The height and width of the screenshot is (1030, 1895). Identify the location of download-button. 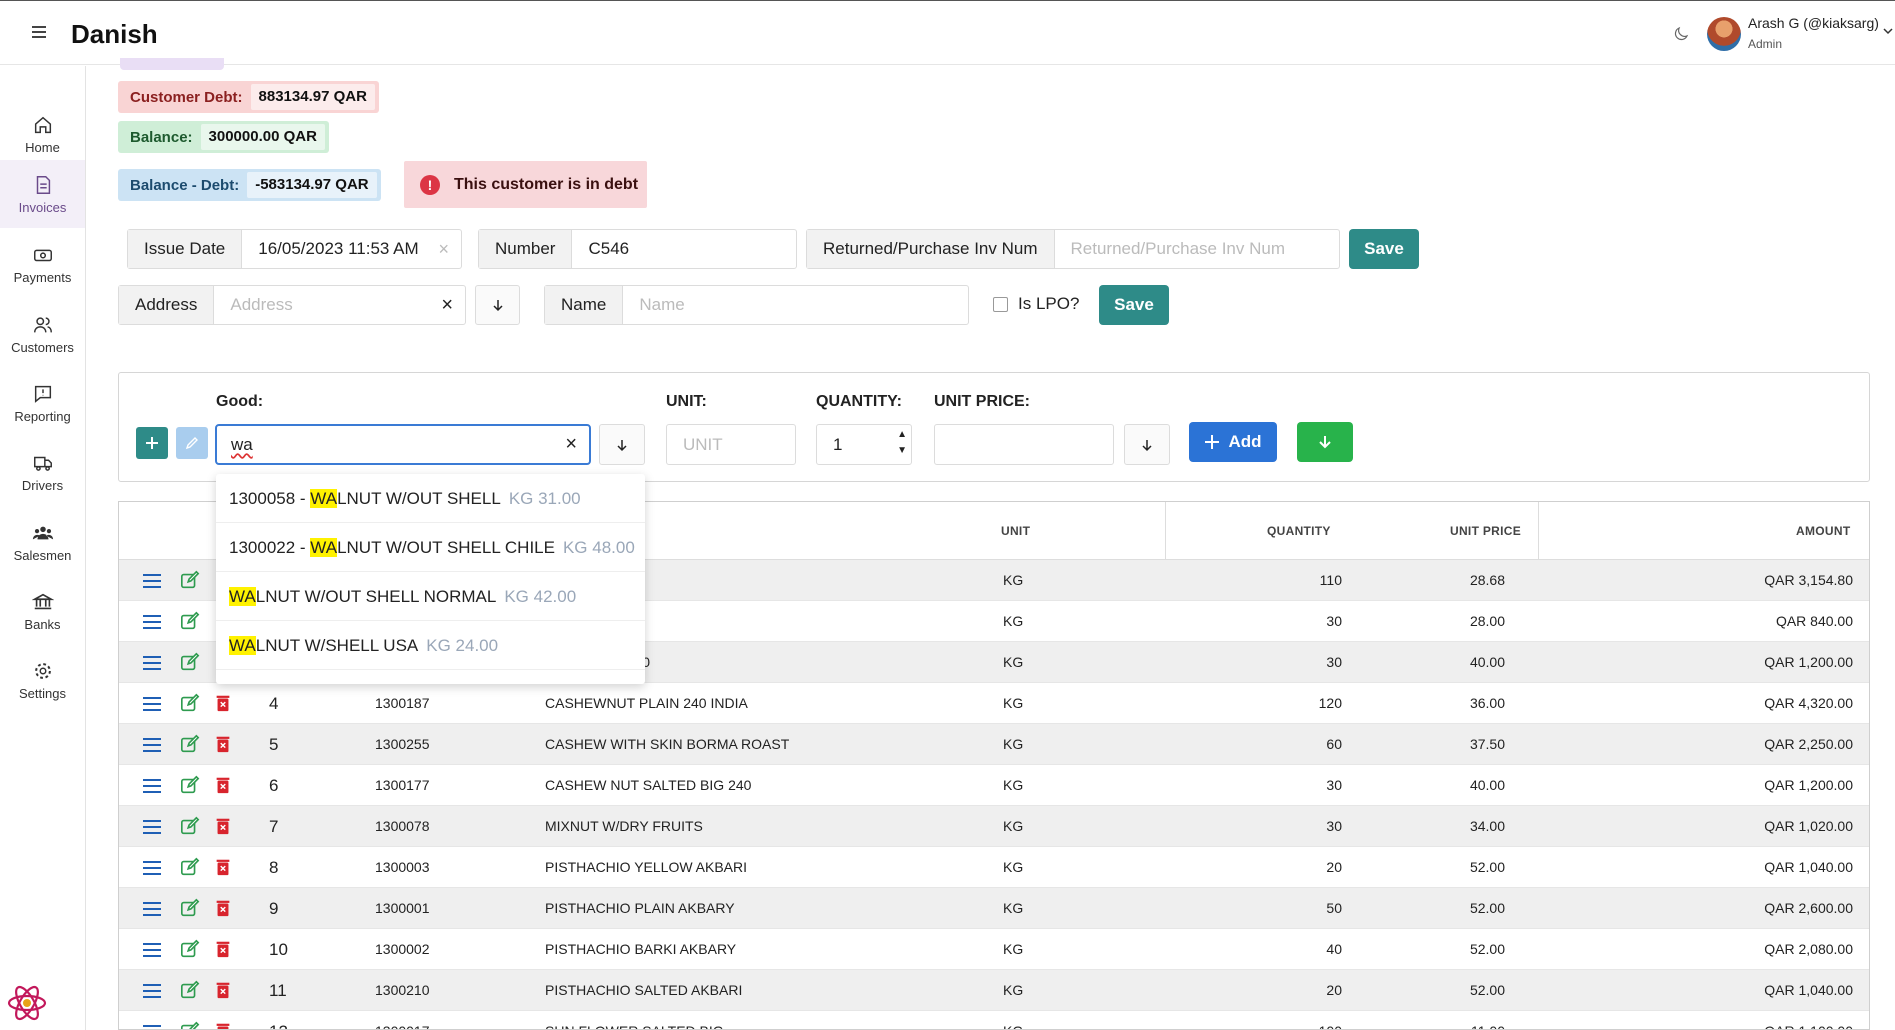
(1325, 442).